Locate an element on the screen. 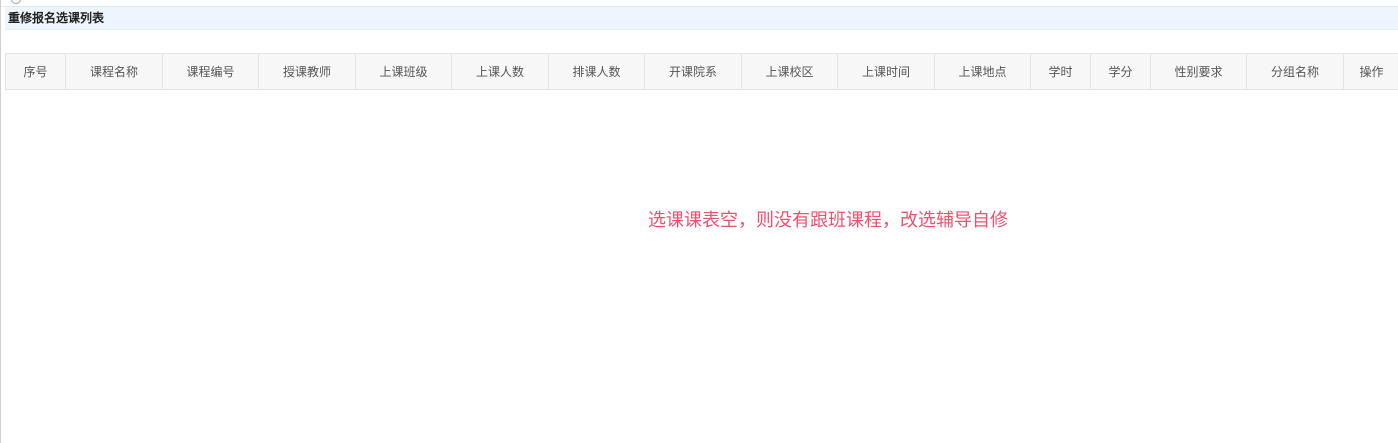 The width and height of the screenshot is (1398, 443). column-header-campus: 上课校区 is located at coordinates (789, 71).